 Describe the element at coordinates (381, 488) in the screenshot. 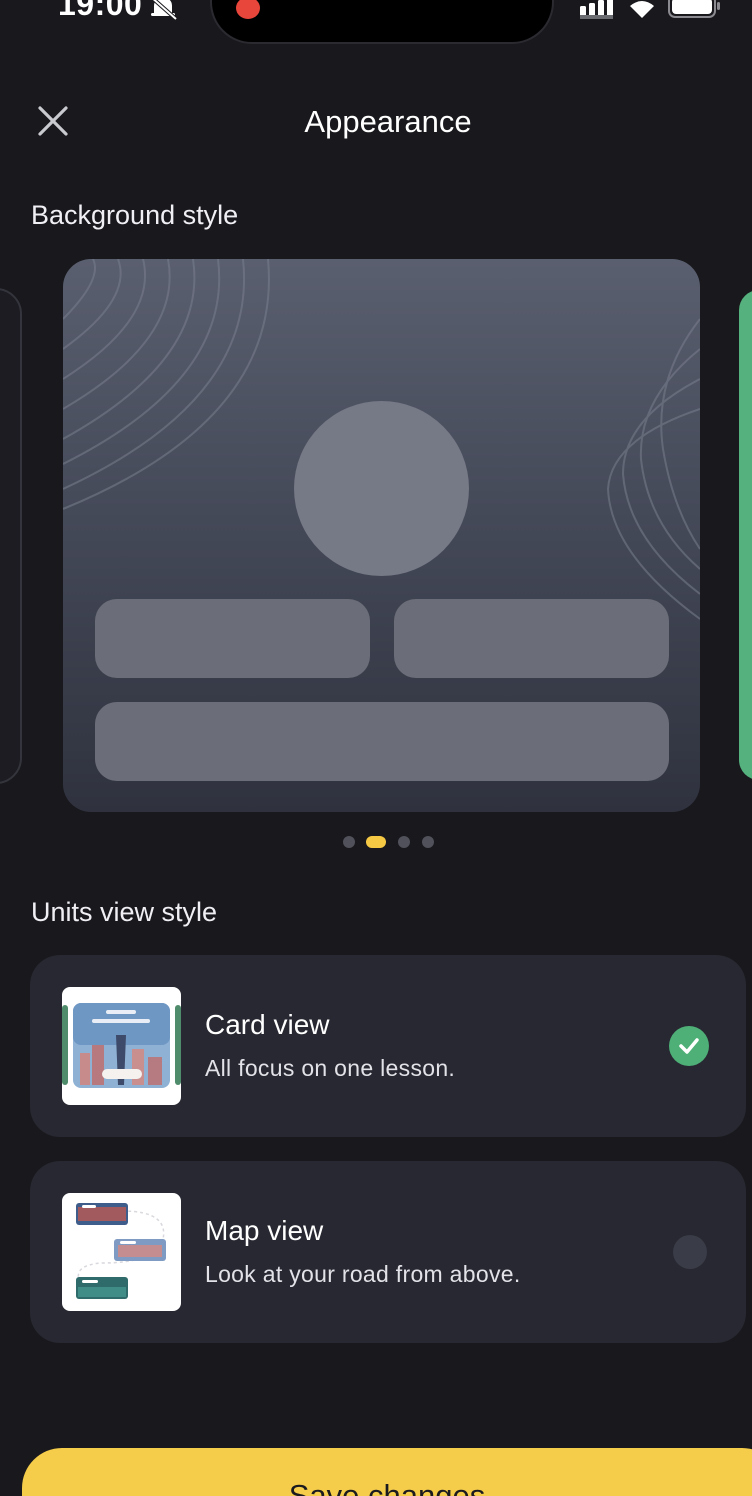

I see `avatar-placeholder` at that location.